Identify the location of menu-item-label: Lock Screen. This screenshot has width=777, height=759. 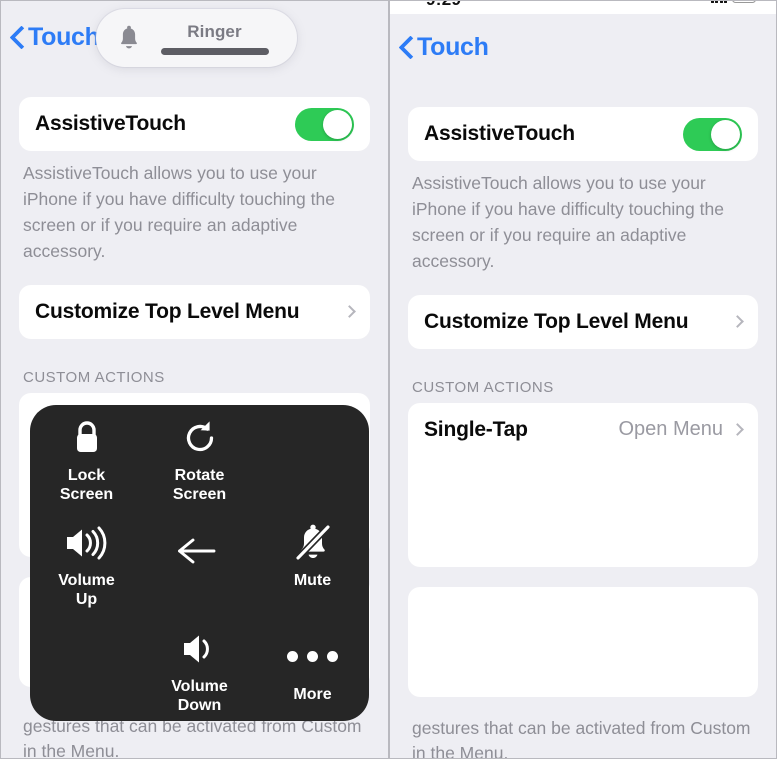
(86, 485).